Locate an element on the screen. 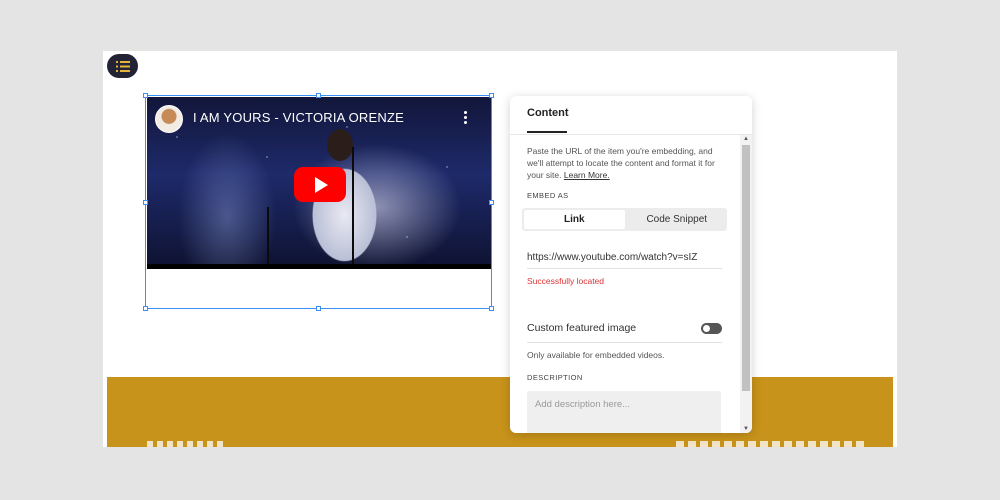 The image size is (1000, 500). resize-handle-bottom-left is located at coordinates (145, 308).